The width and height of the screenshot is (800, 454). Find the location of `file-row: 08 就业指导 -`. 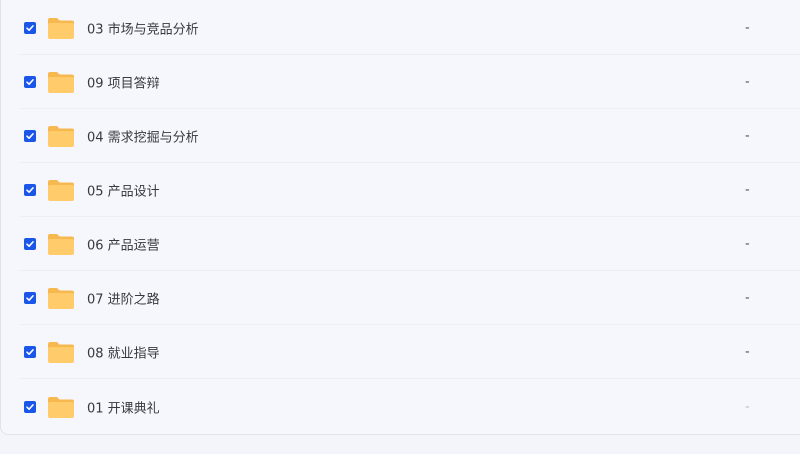

file-row: 08 就业指导 - is located at coordinates (407, 352).